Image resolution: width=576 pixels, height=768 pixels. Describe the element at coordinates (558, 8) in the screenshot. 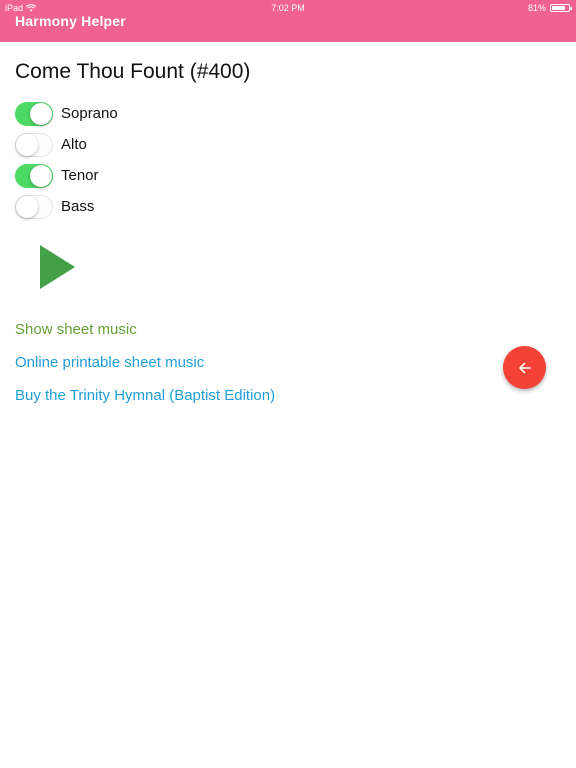

I see `battery-fill` at that location.